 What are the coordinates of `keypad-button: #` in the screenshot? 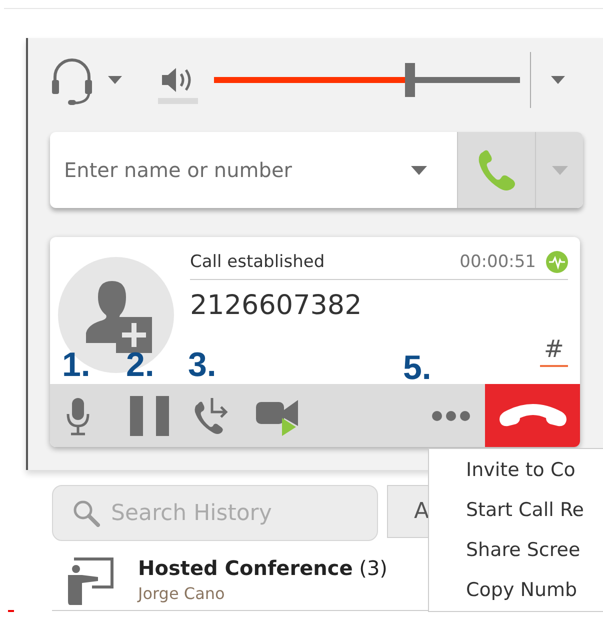 It's located at (554, 351).